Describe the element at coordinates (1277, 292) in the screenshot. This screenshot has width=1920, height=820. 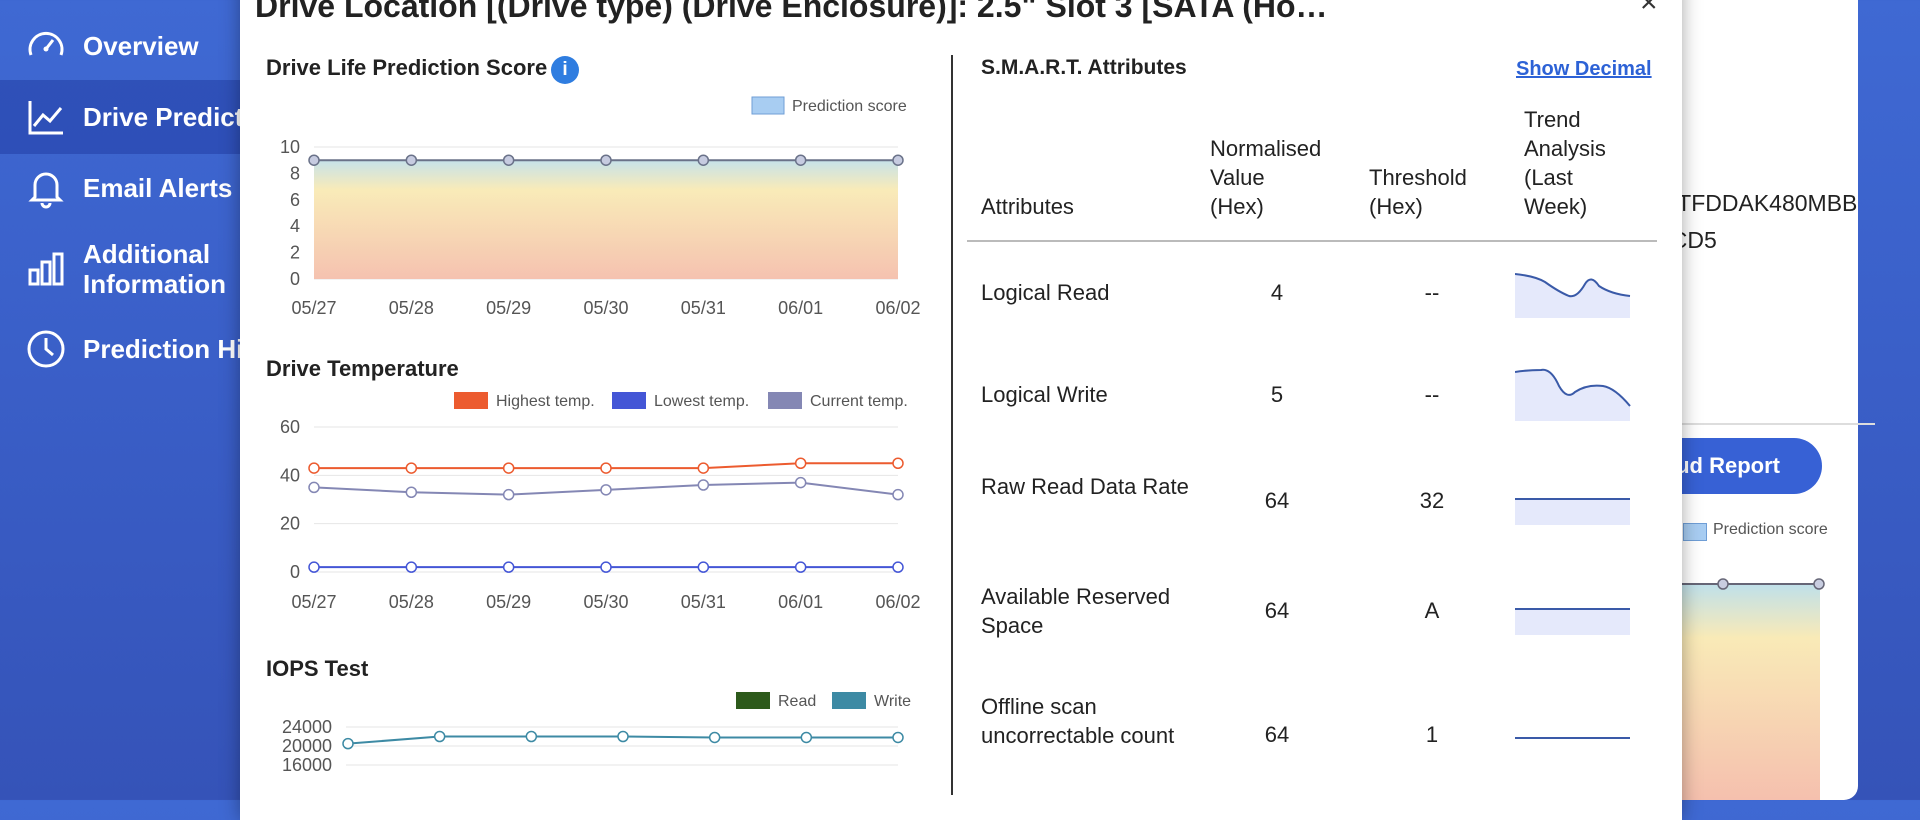
I see `smart-row-value: 4` at that location.